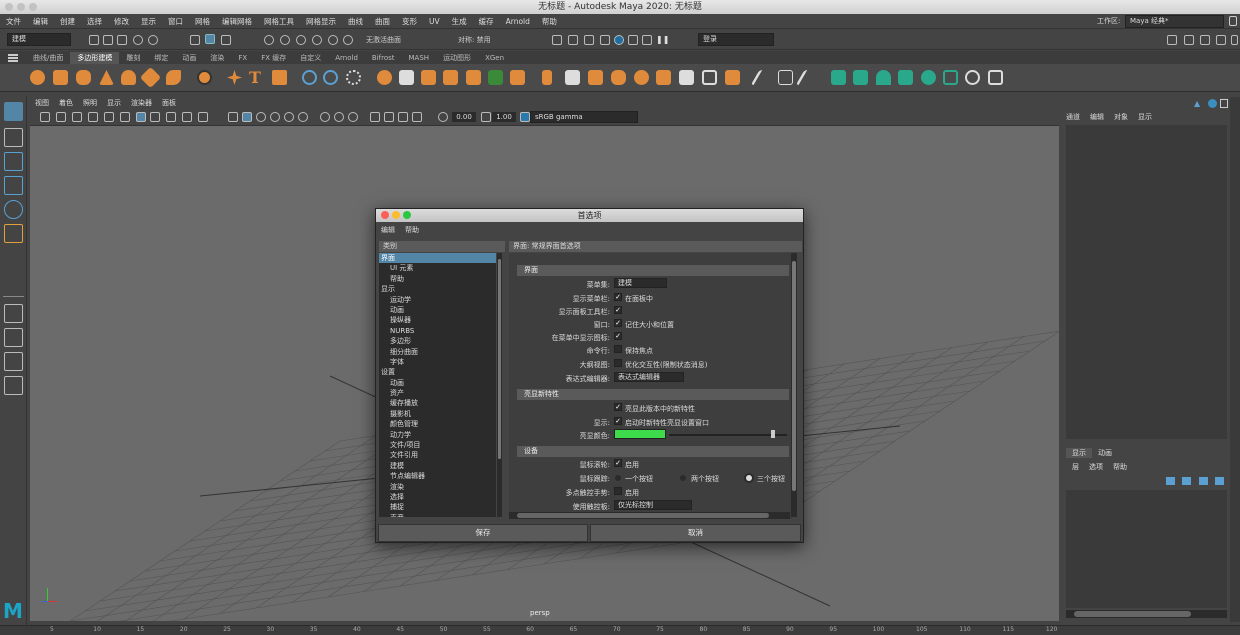  What do you see at coordinates (573, 40) in the screenshot?
I see `render-sequence-icon` at bounding box center [573, 40].